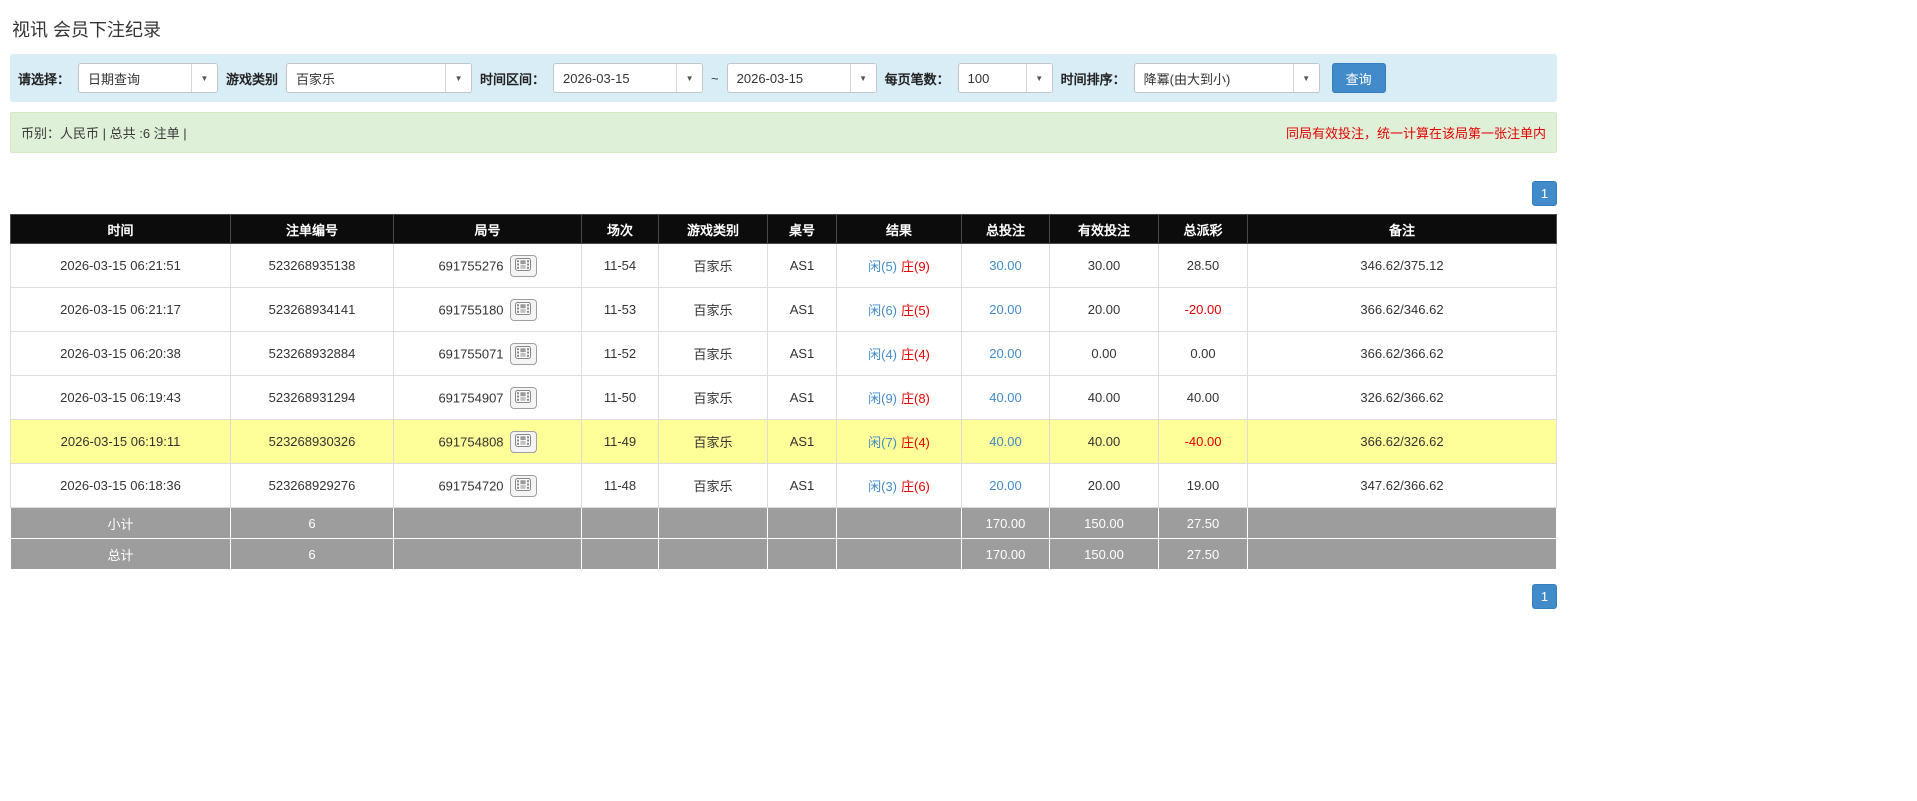  I want to click on column-header-time: 时间, so click(120, 229).